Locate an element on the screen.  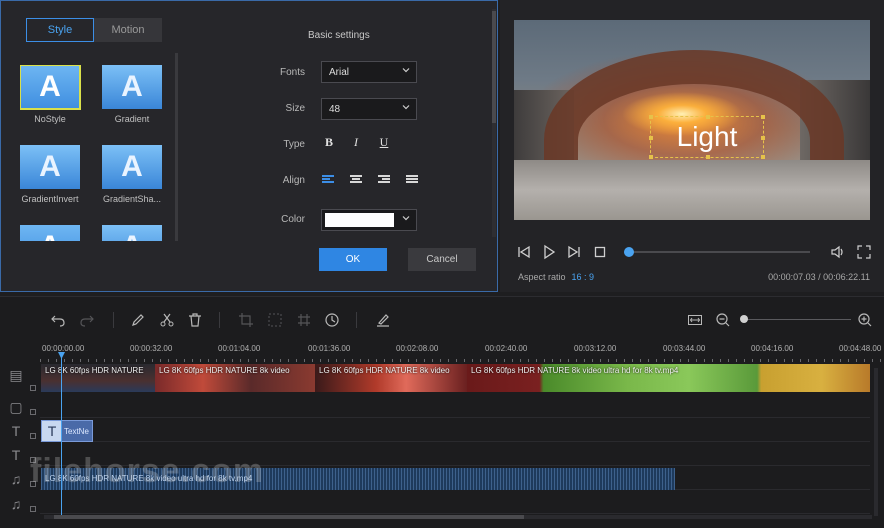
ruler-tick-label: 00:00:32.00 is located at coordinates (151, 348).